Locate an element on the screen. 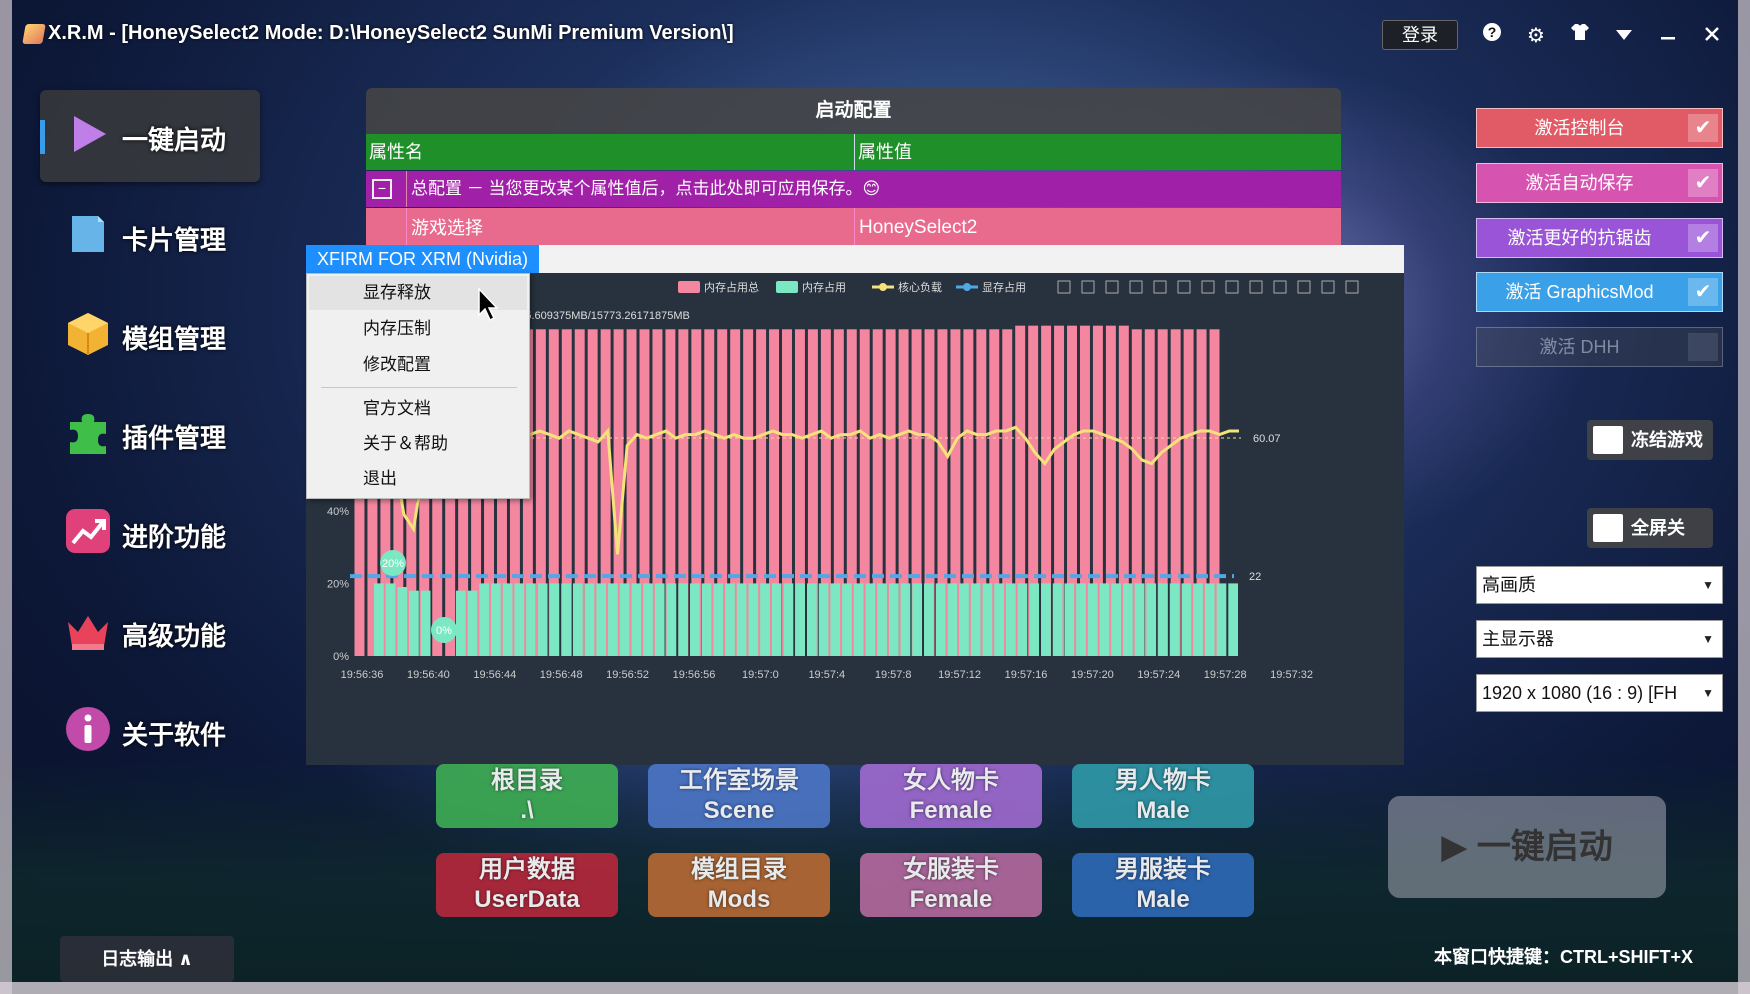 Image resolution: width=1750 pixels, height=994 pixels. sidebar-item-advanced: 进阶功能 is located at coordinates (150, 533).